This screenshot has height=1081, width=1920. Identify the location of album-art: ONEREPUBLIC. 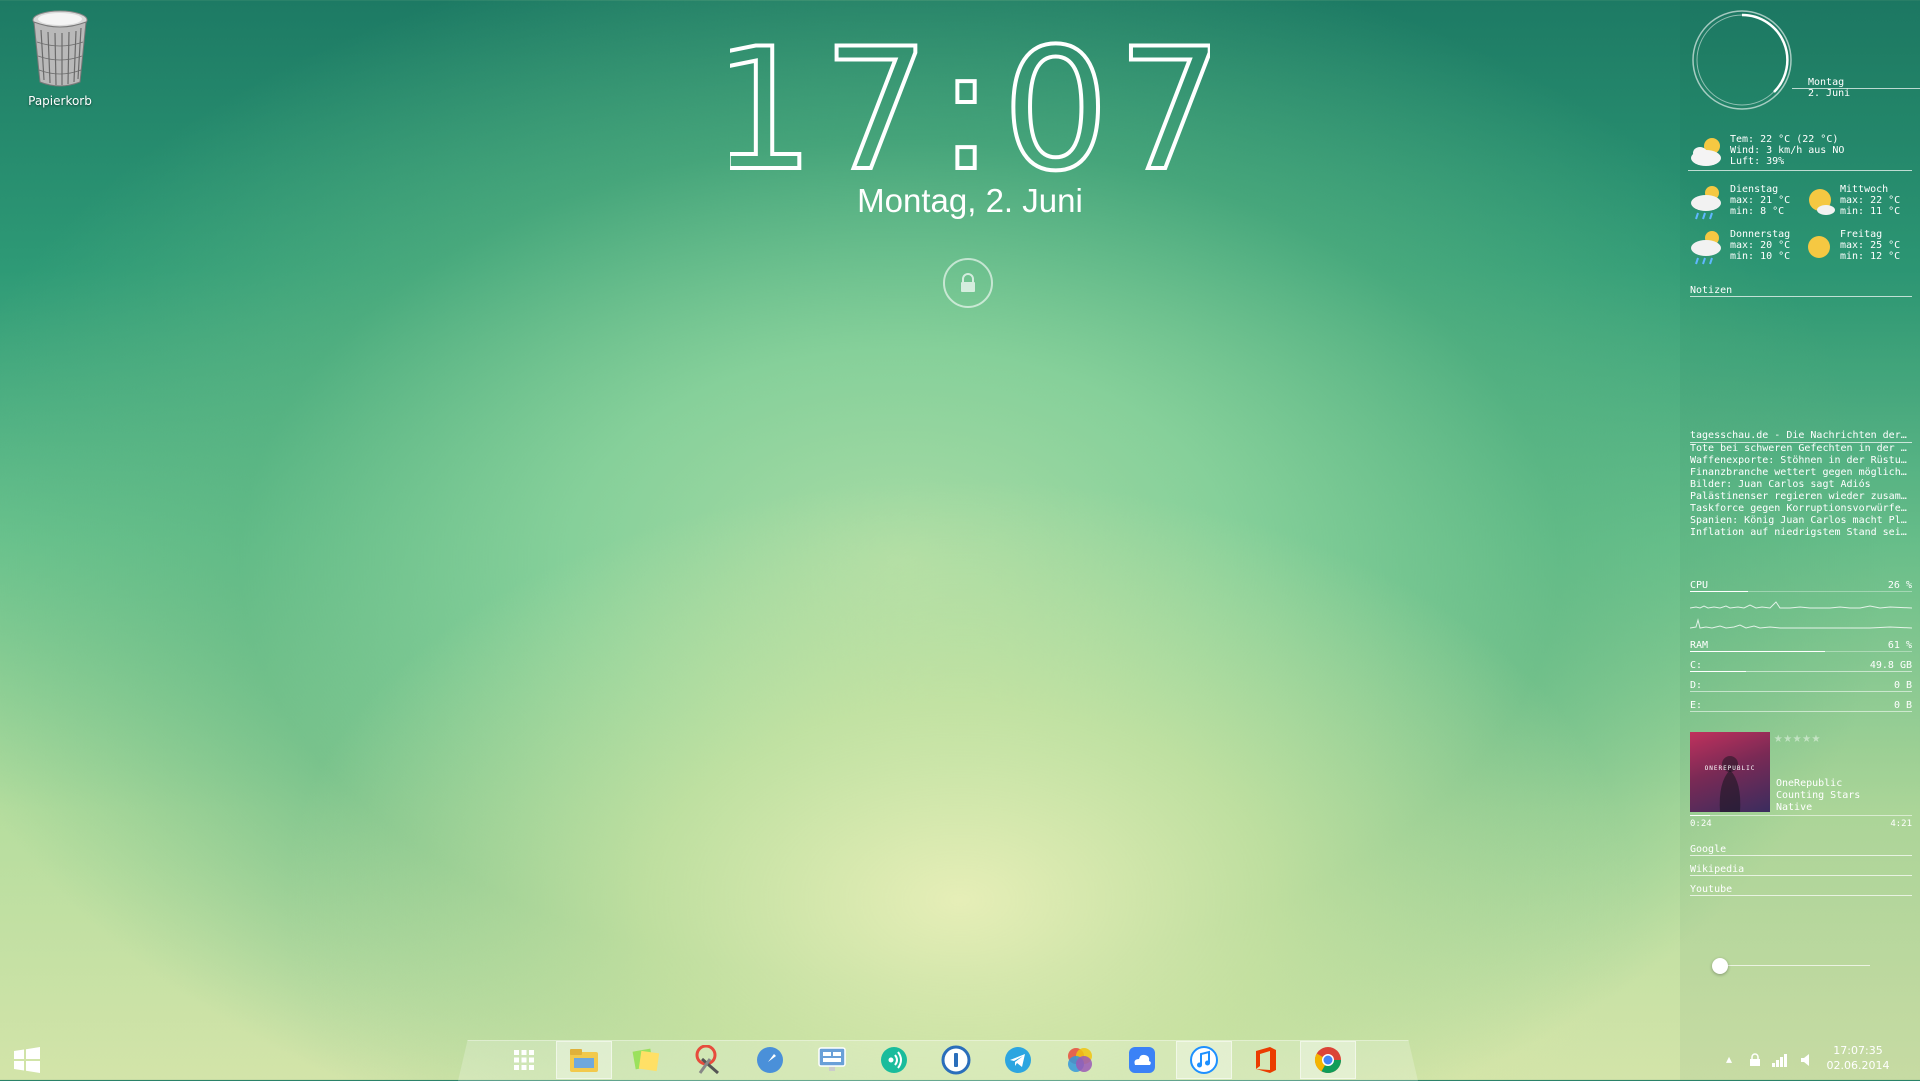
(1730, 772).